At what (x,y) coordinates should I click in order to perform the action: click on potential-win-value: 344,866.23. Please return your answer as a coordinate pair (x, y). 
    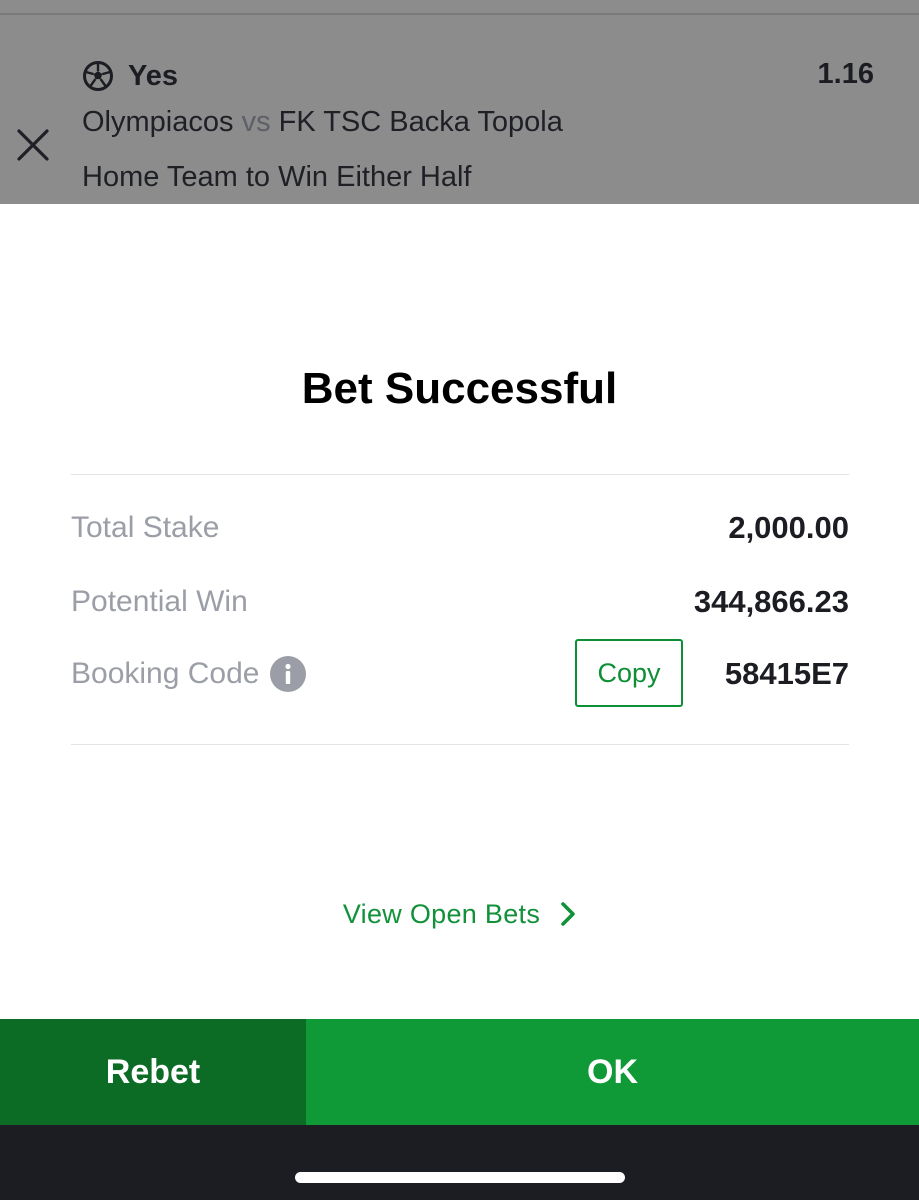
    Looking at the image, I should click on (771, 601).